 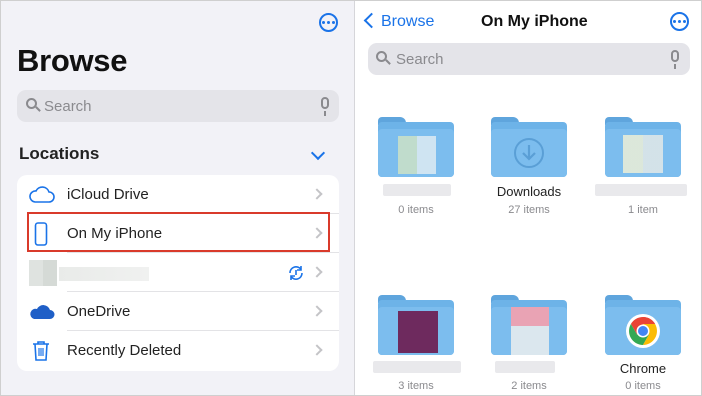 What do you see at coordinates (99, 311) in the screenshot?
I see `sidebar-item-label: OneDrive` at bounding box center [99, 311].